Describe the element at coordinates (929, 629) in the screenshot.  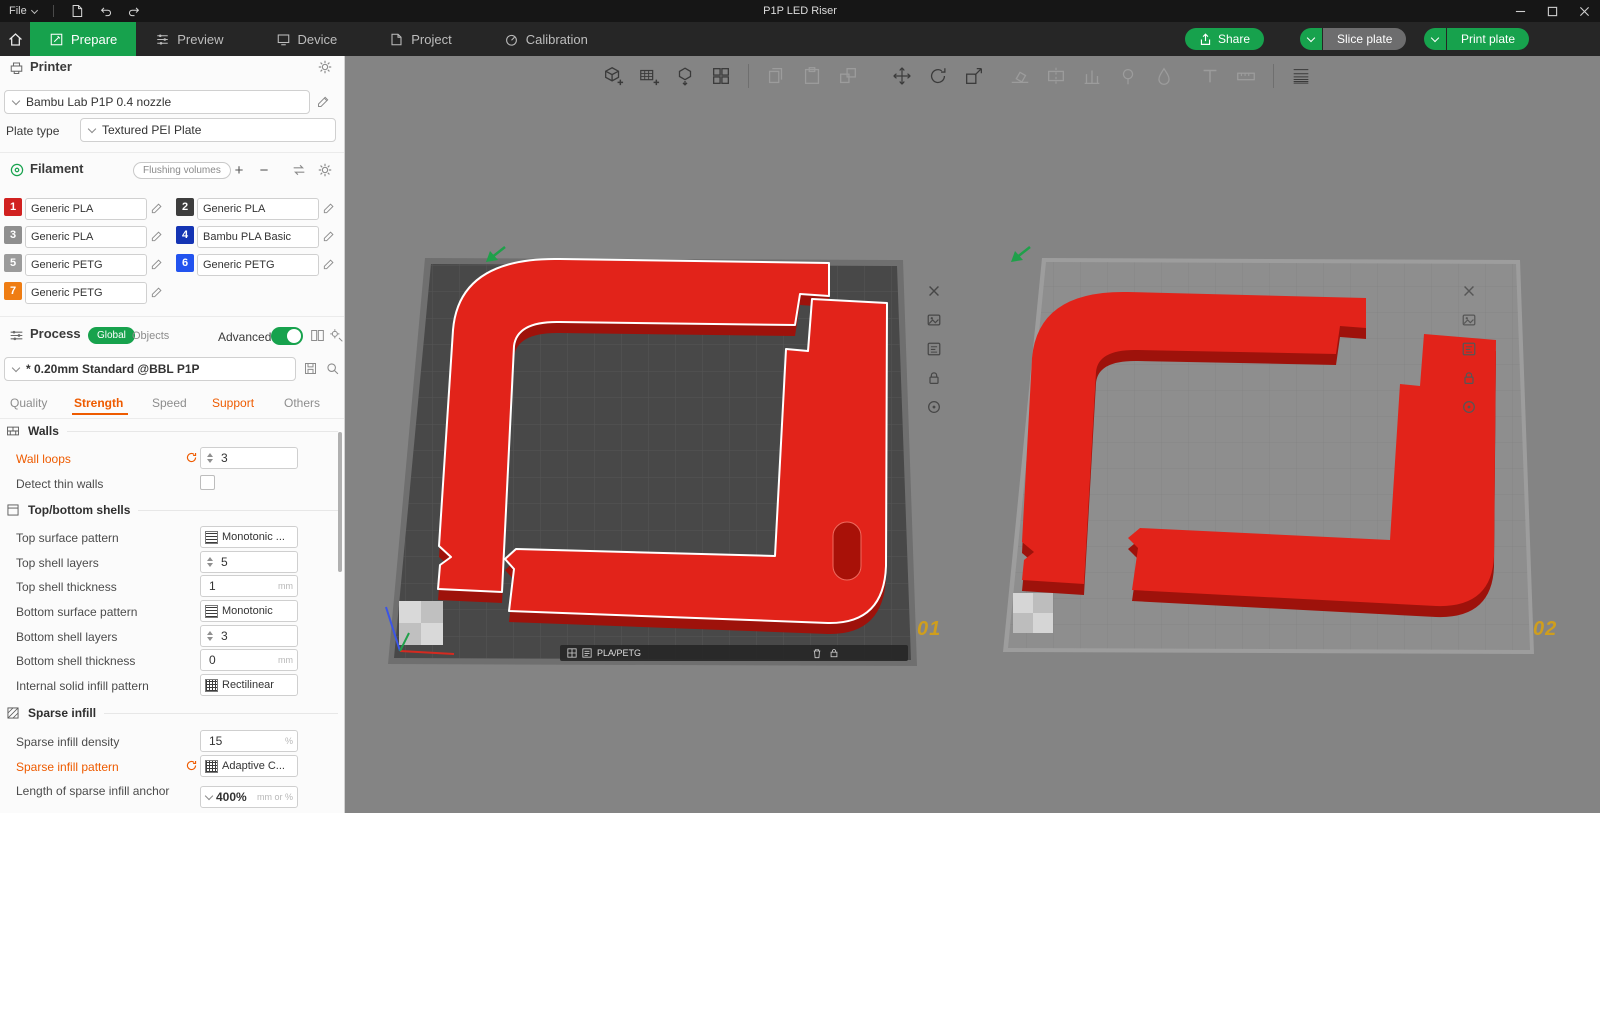
I see `plate1-number-label: 01` at that location.